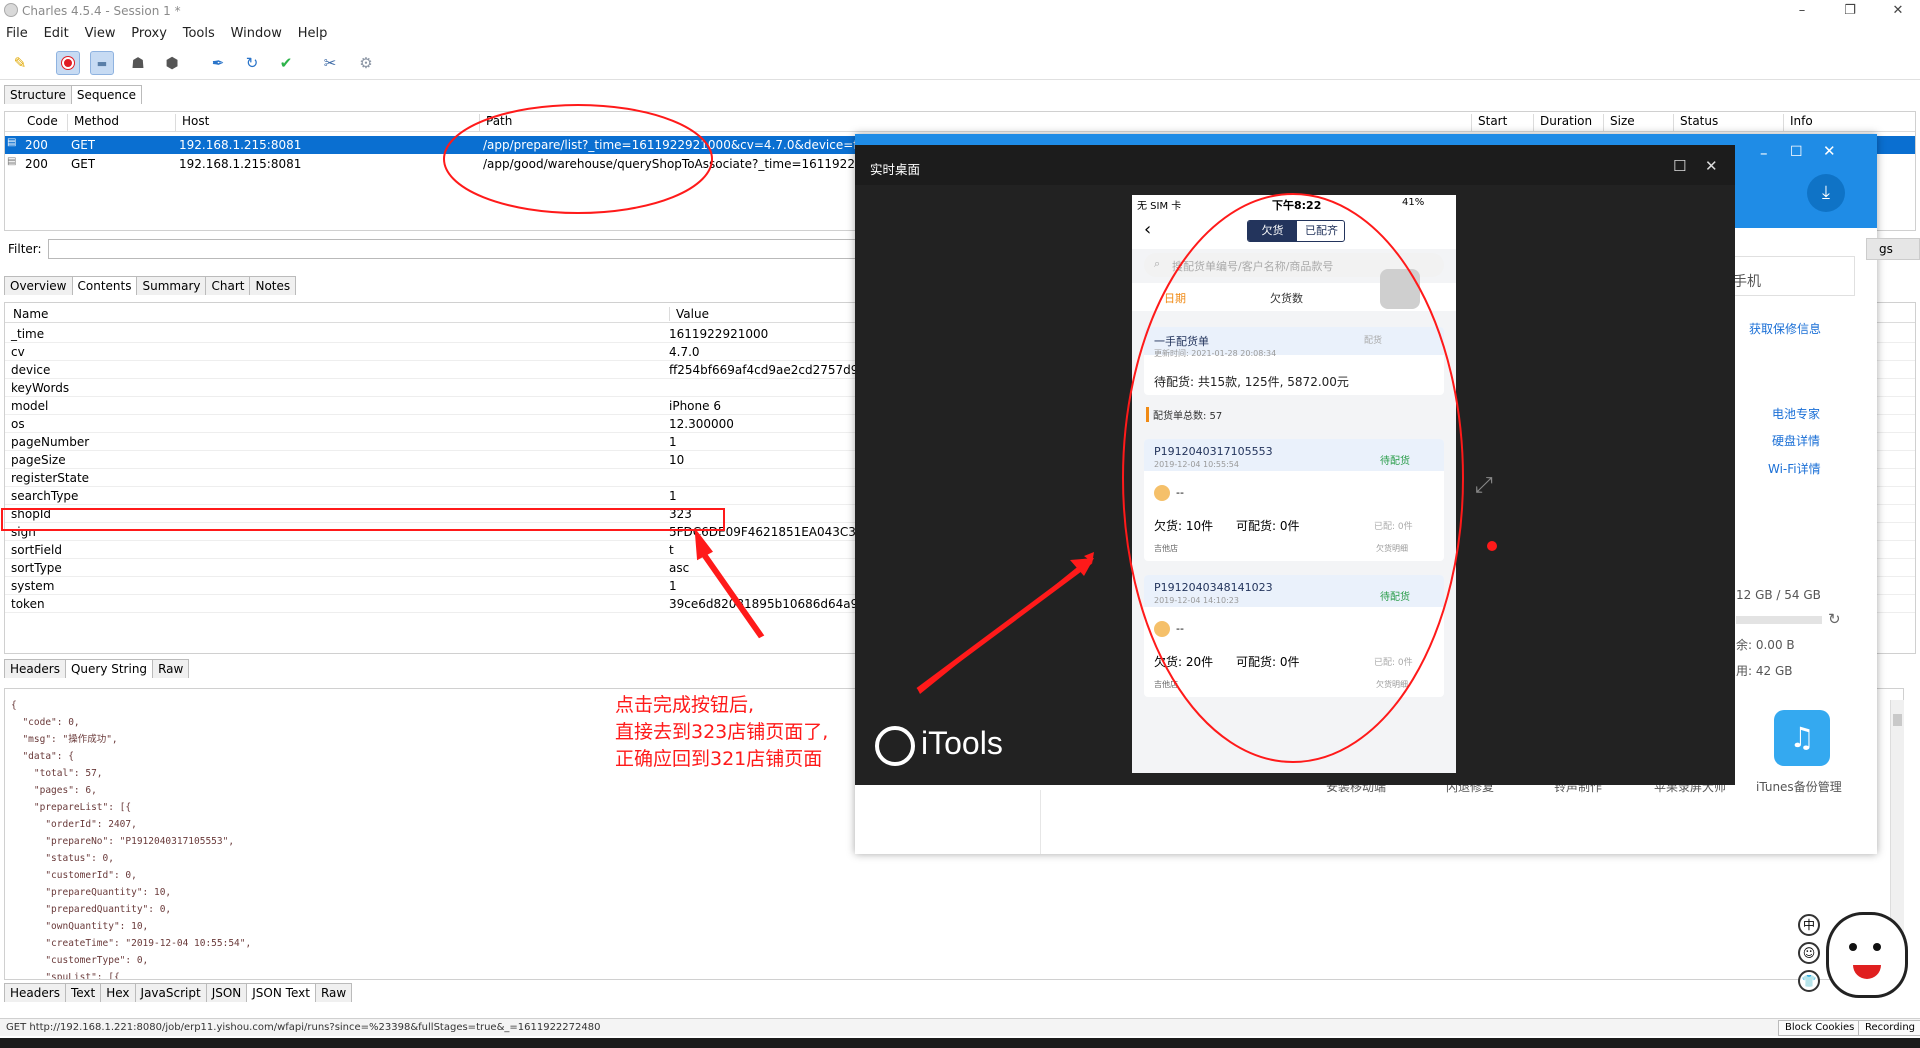  I want to click on back-icon: ‹, so click(1147, 229).